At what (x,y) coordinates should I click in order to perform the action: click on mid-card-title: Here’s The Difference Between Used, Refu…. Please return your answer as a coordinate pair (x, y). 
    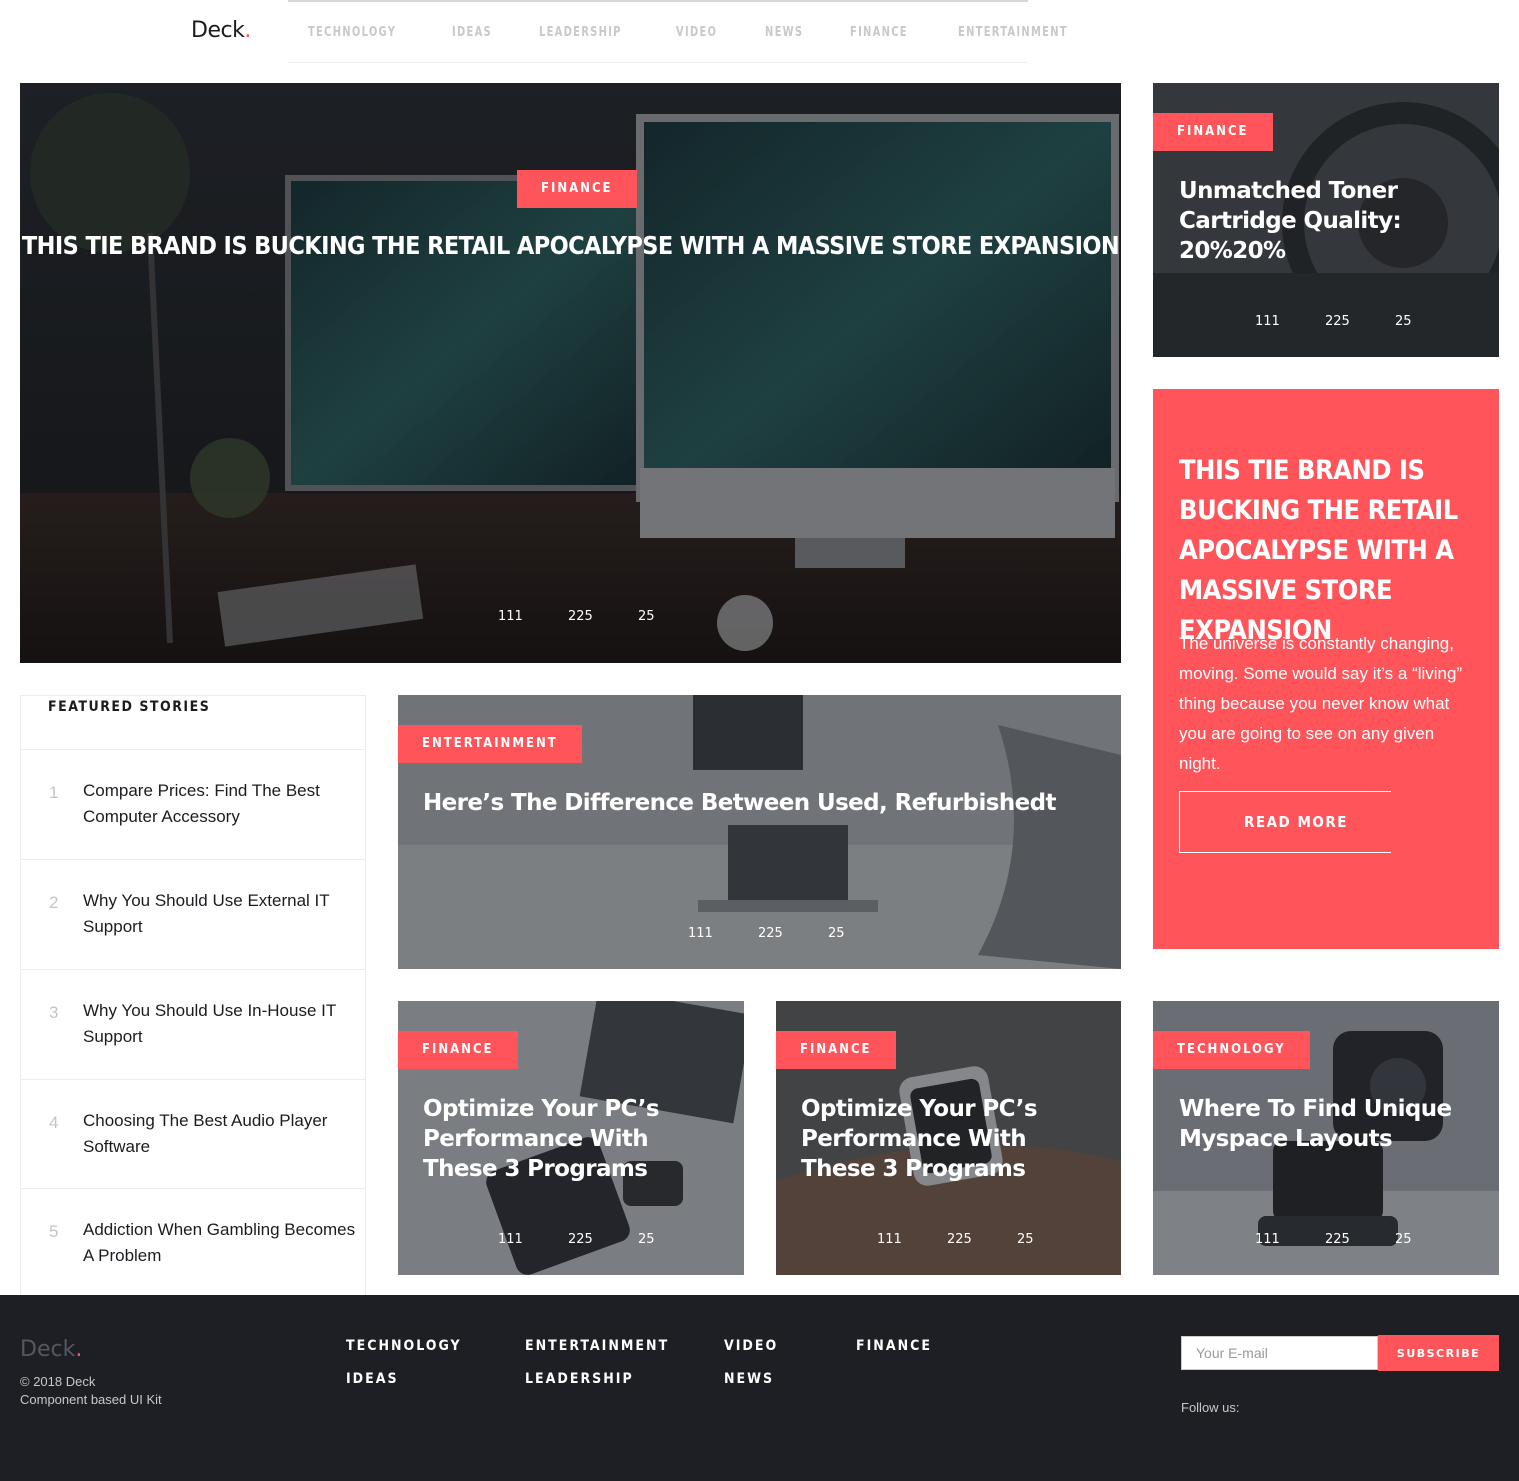
    Looking at the image, I should click on (763, 803).